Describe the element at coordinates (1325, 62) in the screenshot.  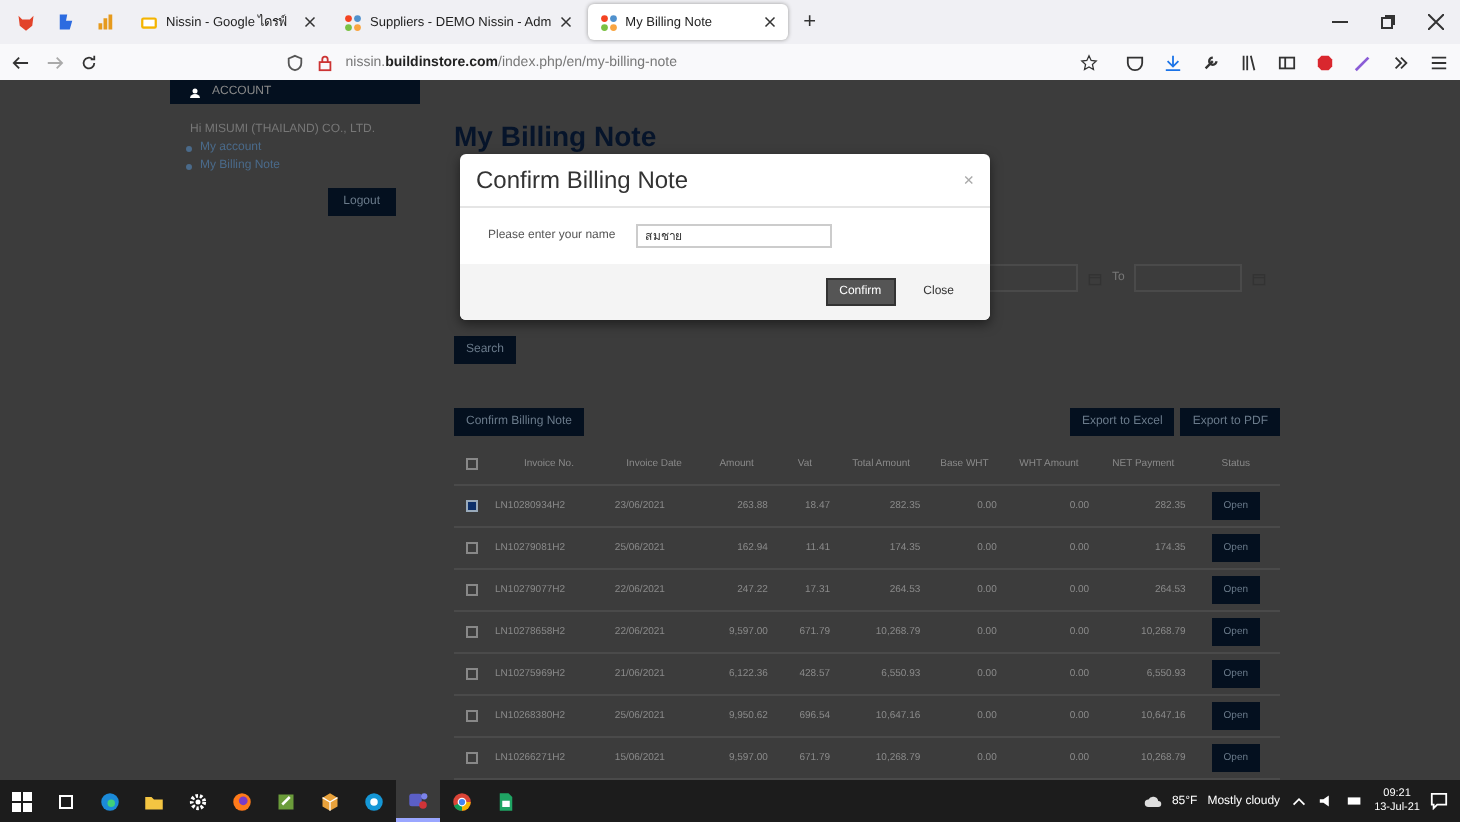
I see `adblock-icon` at that location.